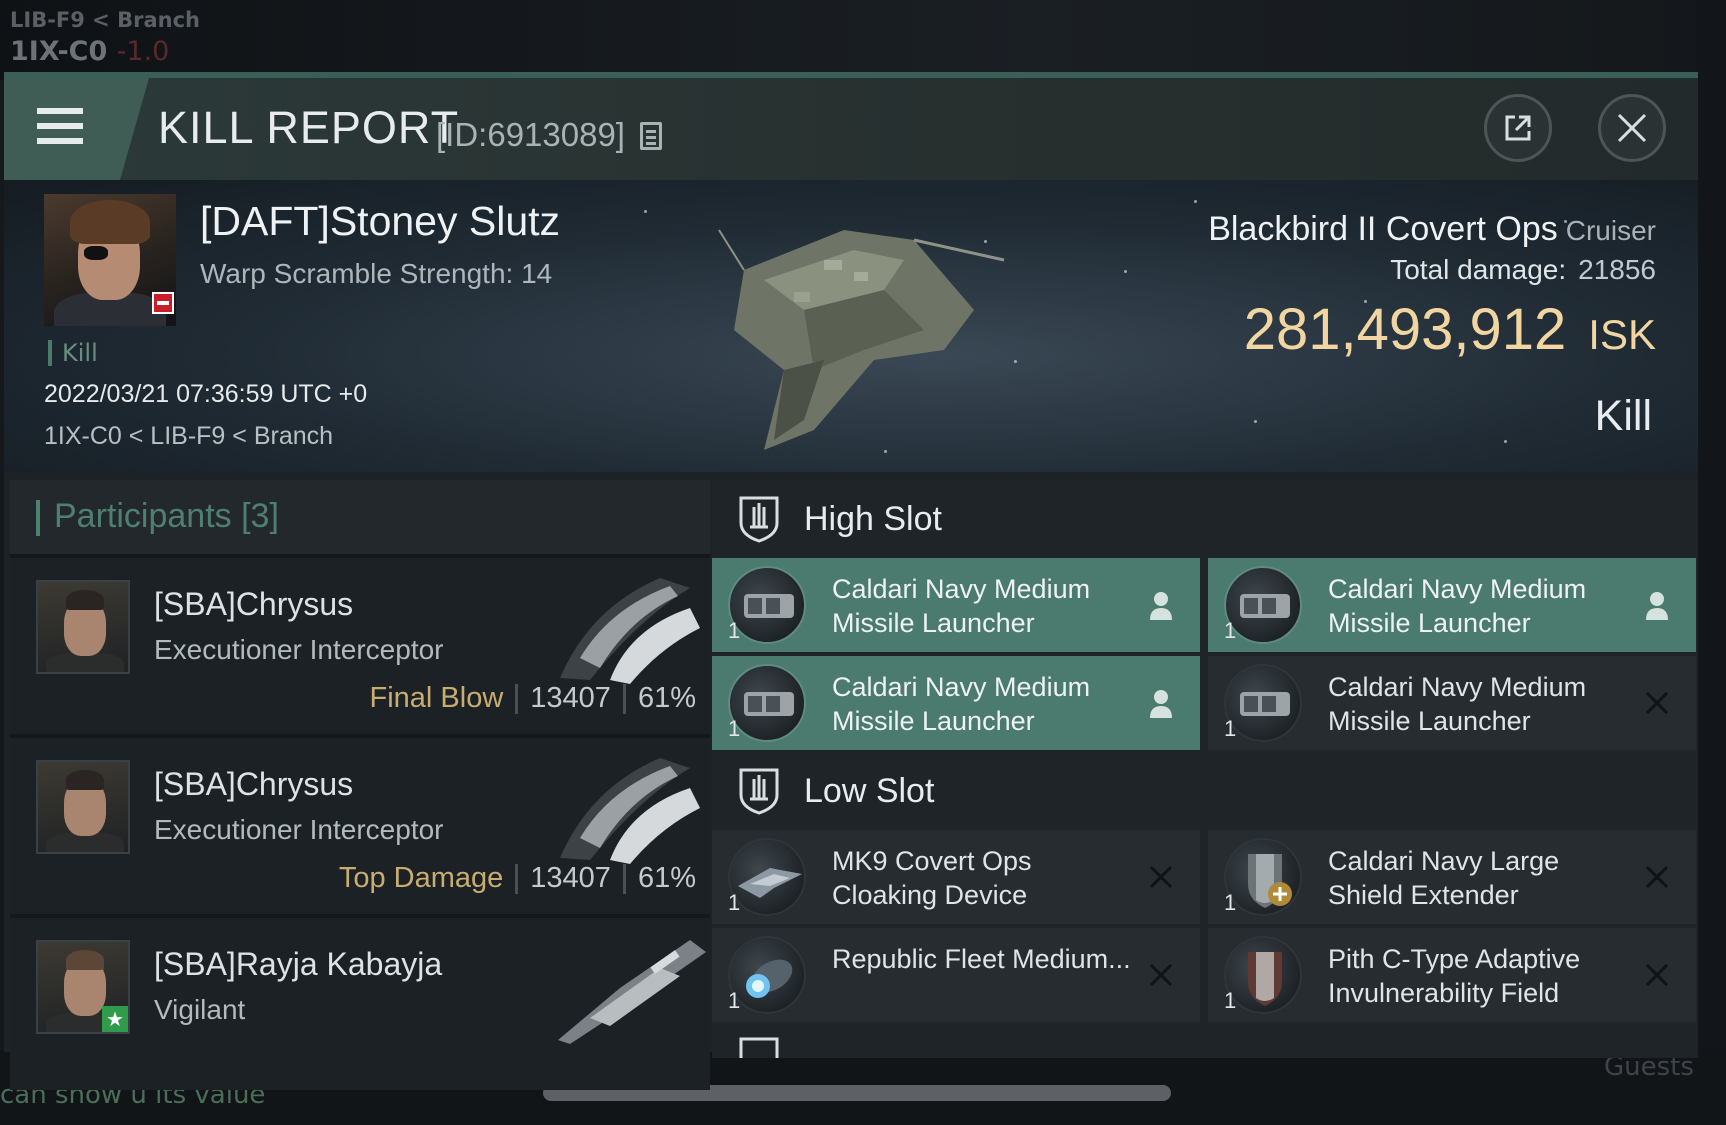 Image resolution: width=1726 pixels, height=1125 pixels. I want to click on game-background-top, so click(863, 40).